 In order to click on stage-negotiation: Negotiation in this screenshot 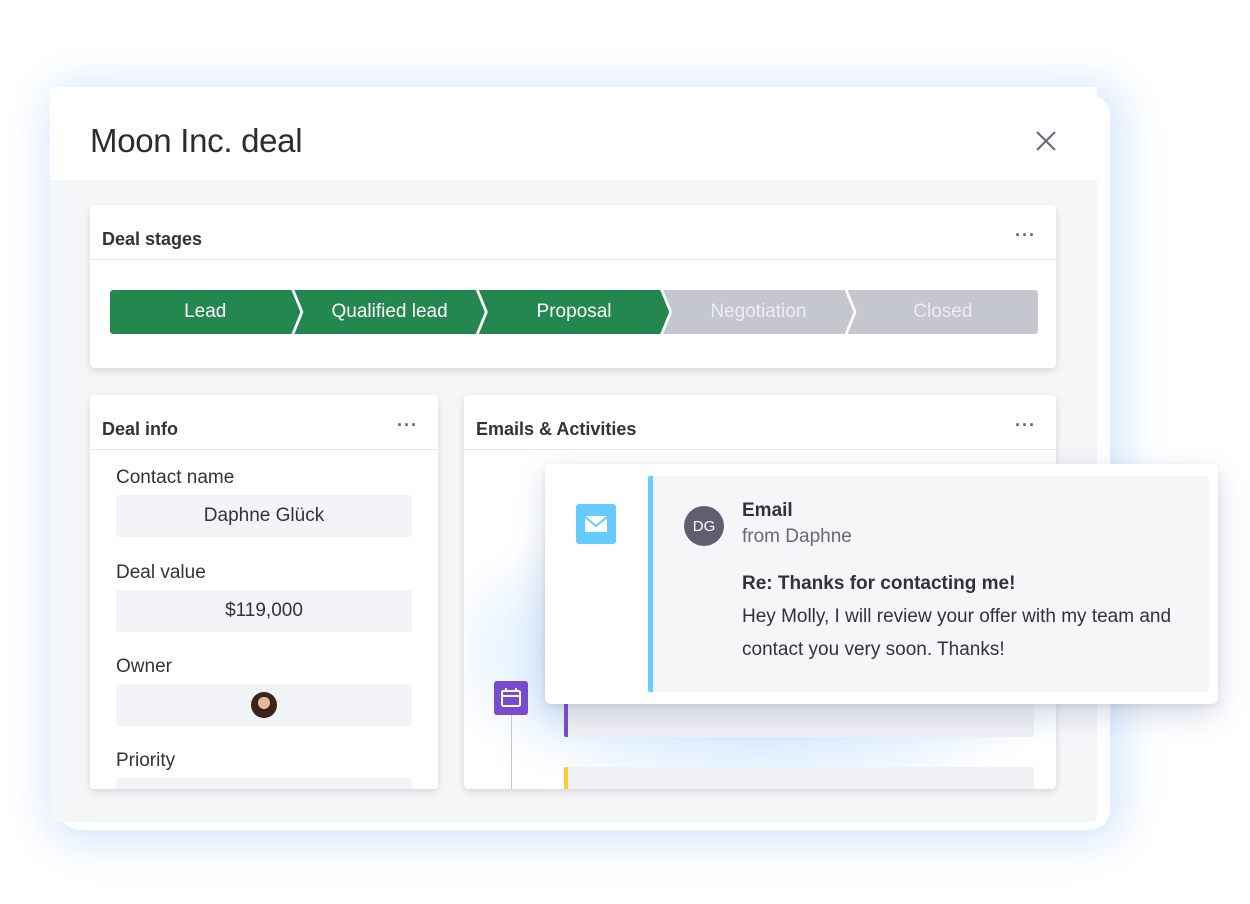, I will do `click(758, 312)`.